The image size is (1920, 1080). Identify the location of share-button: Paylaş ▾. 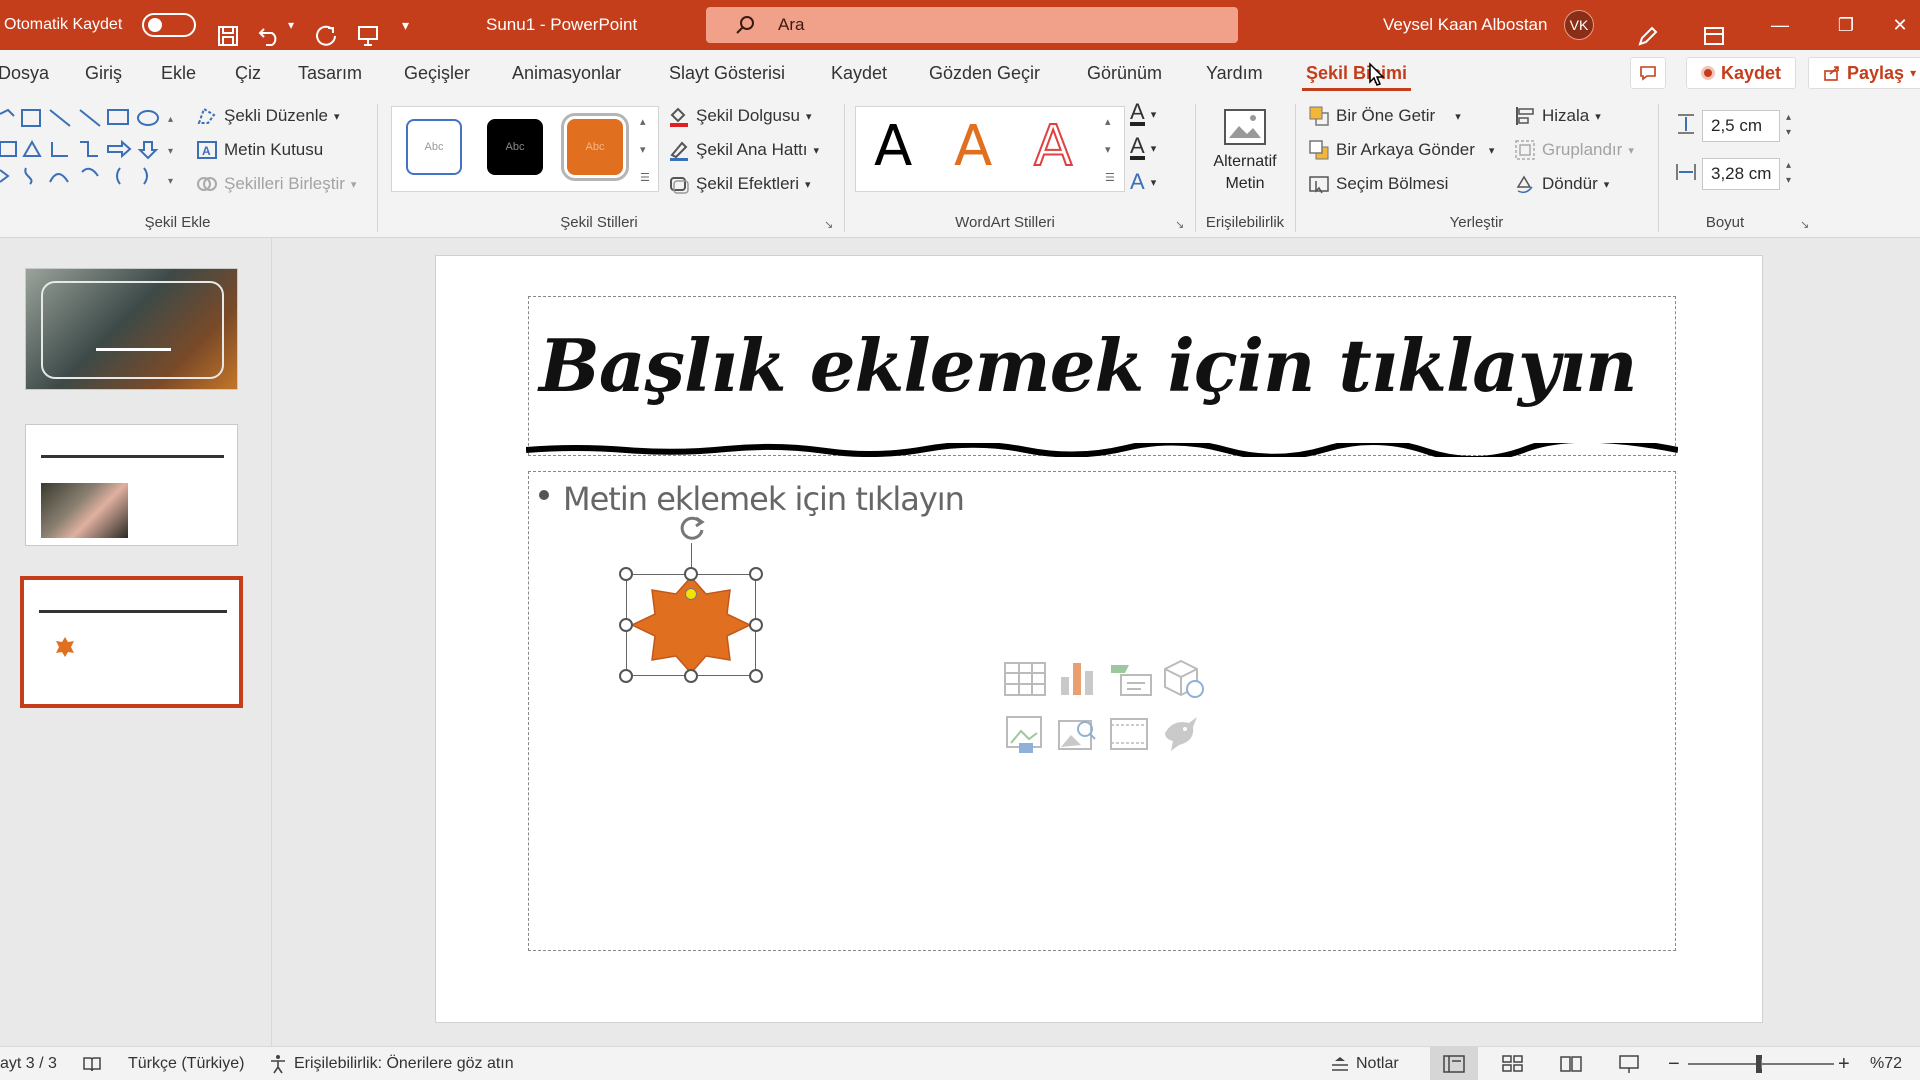
(1864, 73).